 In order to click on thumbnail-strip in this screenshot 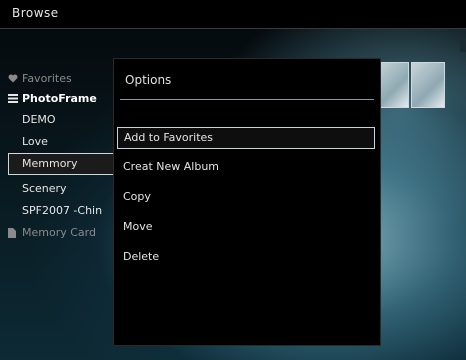, I will do `click(410, 89)`.